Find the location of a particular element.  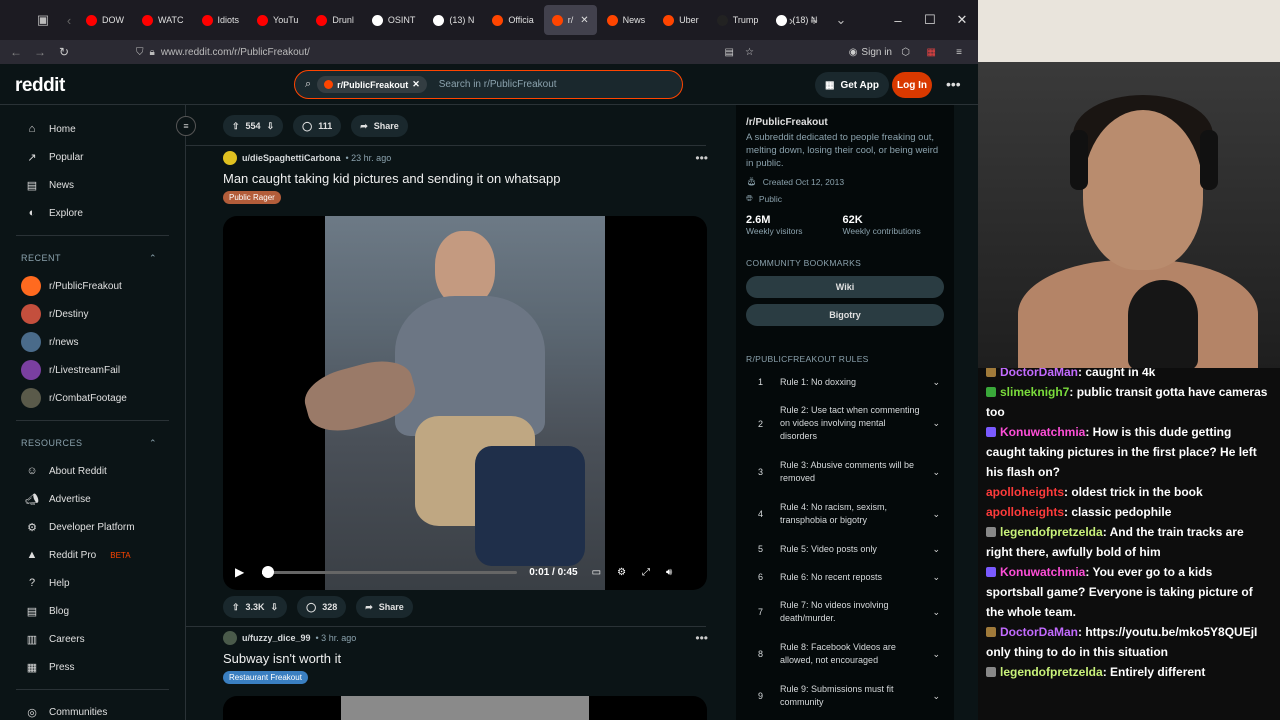

bookmark-star-icon: ☆ is located at coordinates (749, 52).